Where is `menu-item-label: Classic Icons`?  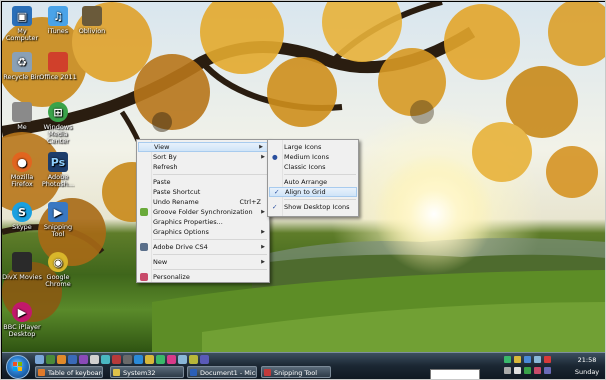
menu-item-label: Classic Icons is located at coordinates (305, 167).